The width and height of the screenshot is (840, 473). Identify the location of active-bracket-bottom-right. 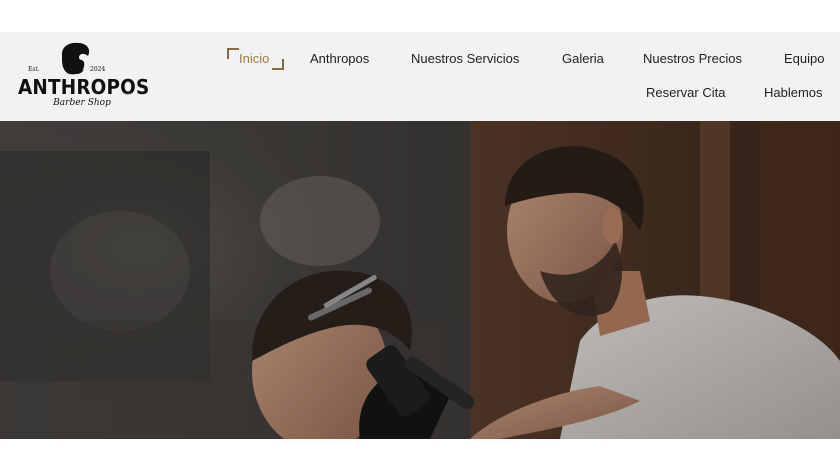
(278, 64).